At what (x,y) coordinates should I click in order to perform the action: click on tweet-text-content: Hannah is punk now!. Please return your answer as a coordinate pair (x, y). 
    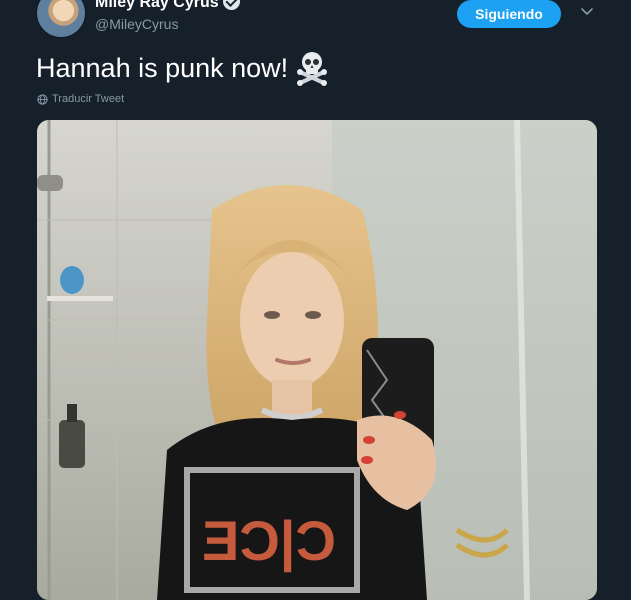
    Looking at the image, I should click on (162, 67).